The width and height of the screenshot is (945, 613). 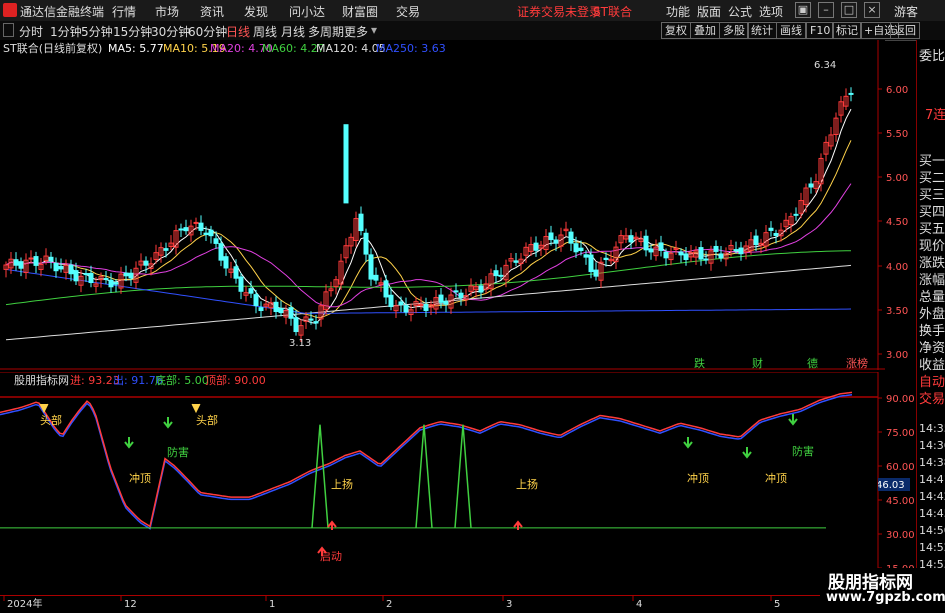 What do you see at coordinates (136, 48) in the screenshot?
I see `ma5-label: MA5: 5.77` at bounding box center [136, 48].